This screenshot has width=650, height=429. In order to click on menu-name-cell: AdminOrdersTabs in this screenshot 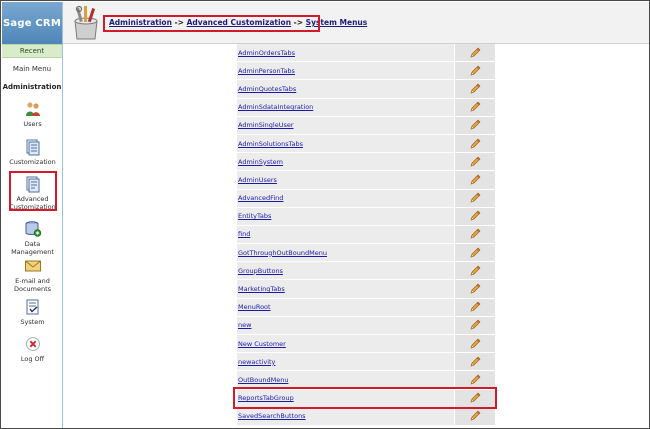, I will do `click(346, 53)`.